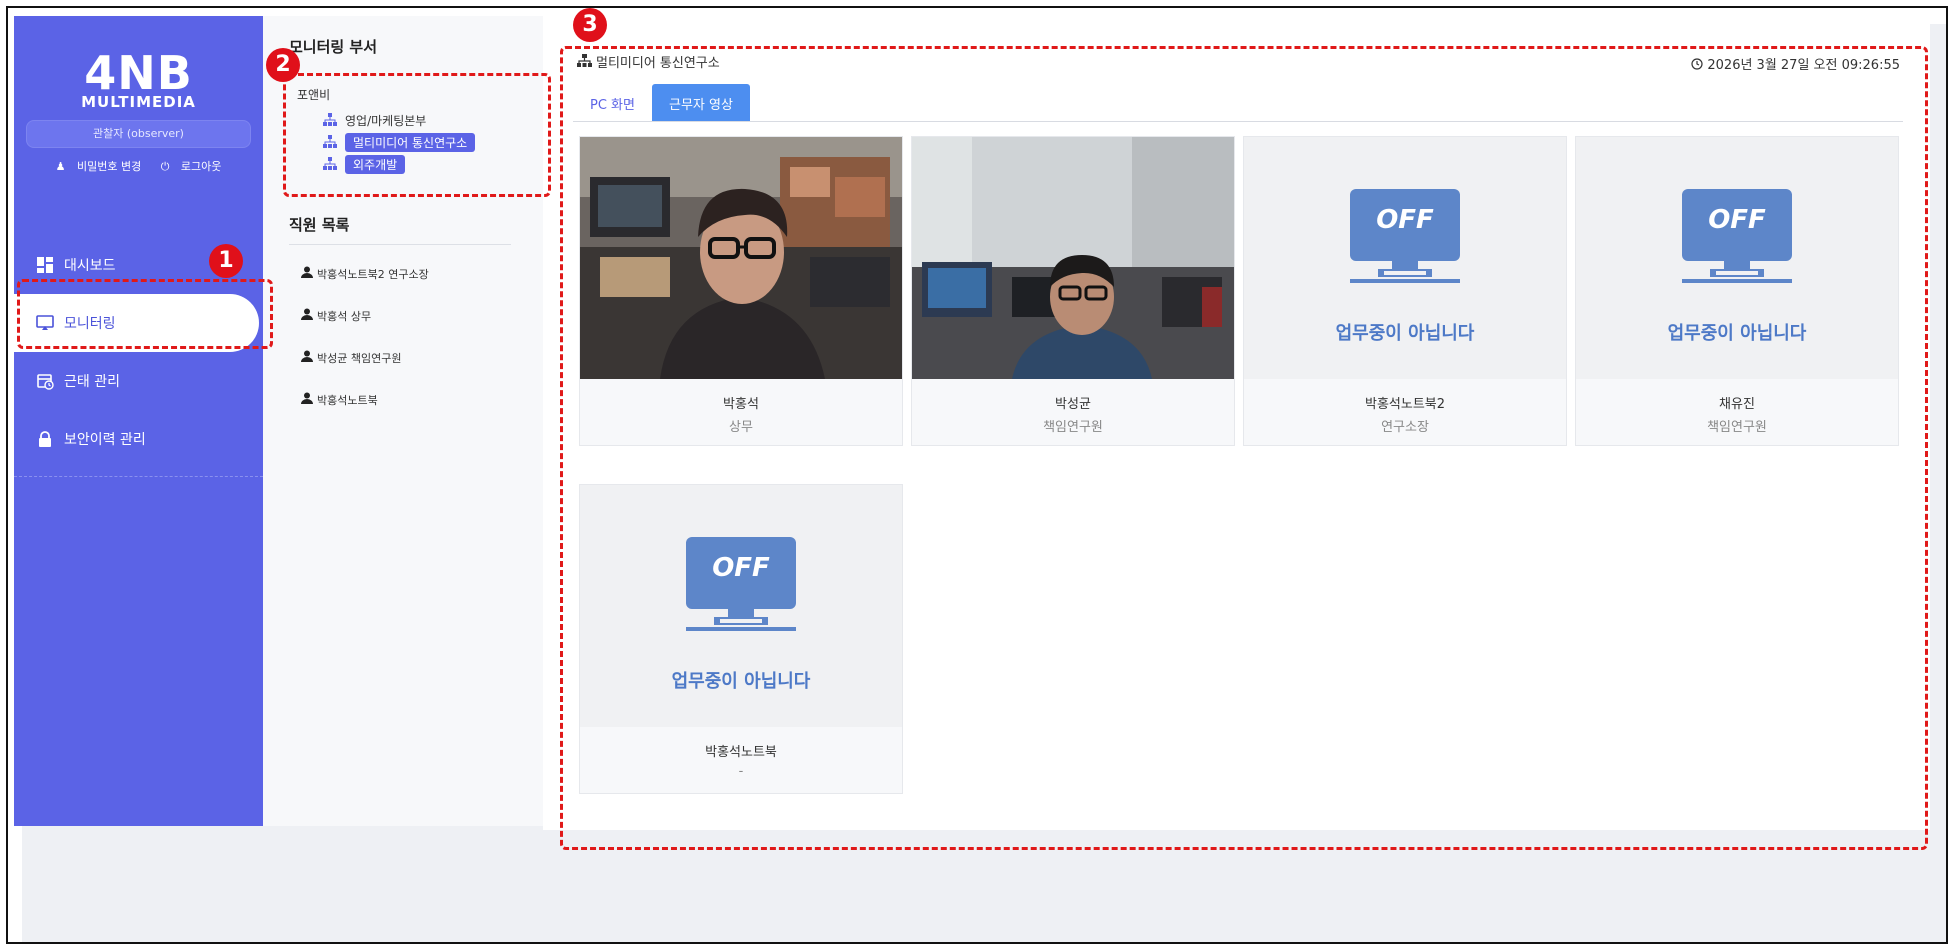 Image resolution: width=1954 pixels, height=950 pixels. I want to click on employee-label: 박홍석노트북2 연구소장, so click(373, 274).